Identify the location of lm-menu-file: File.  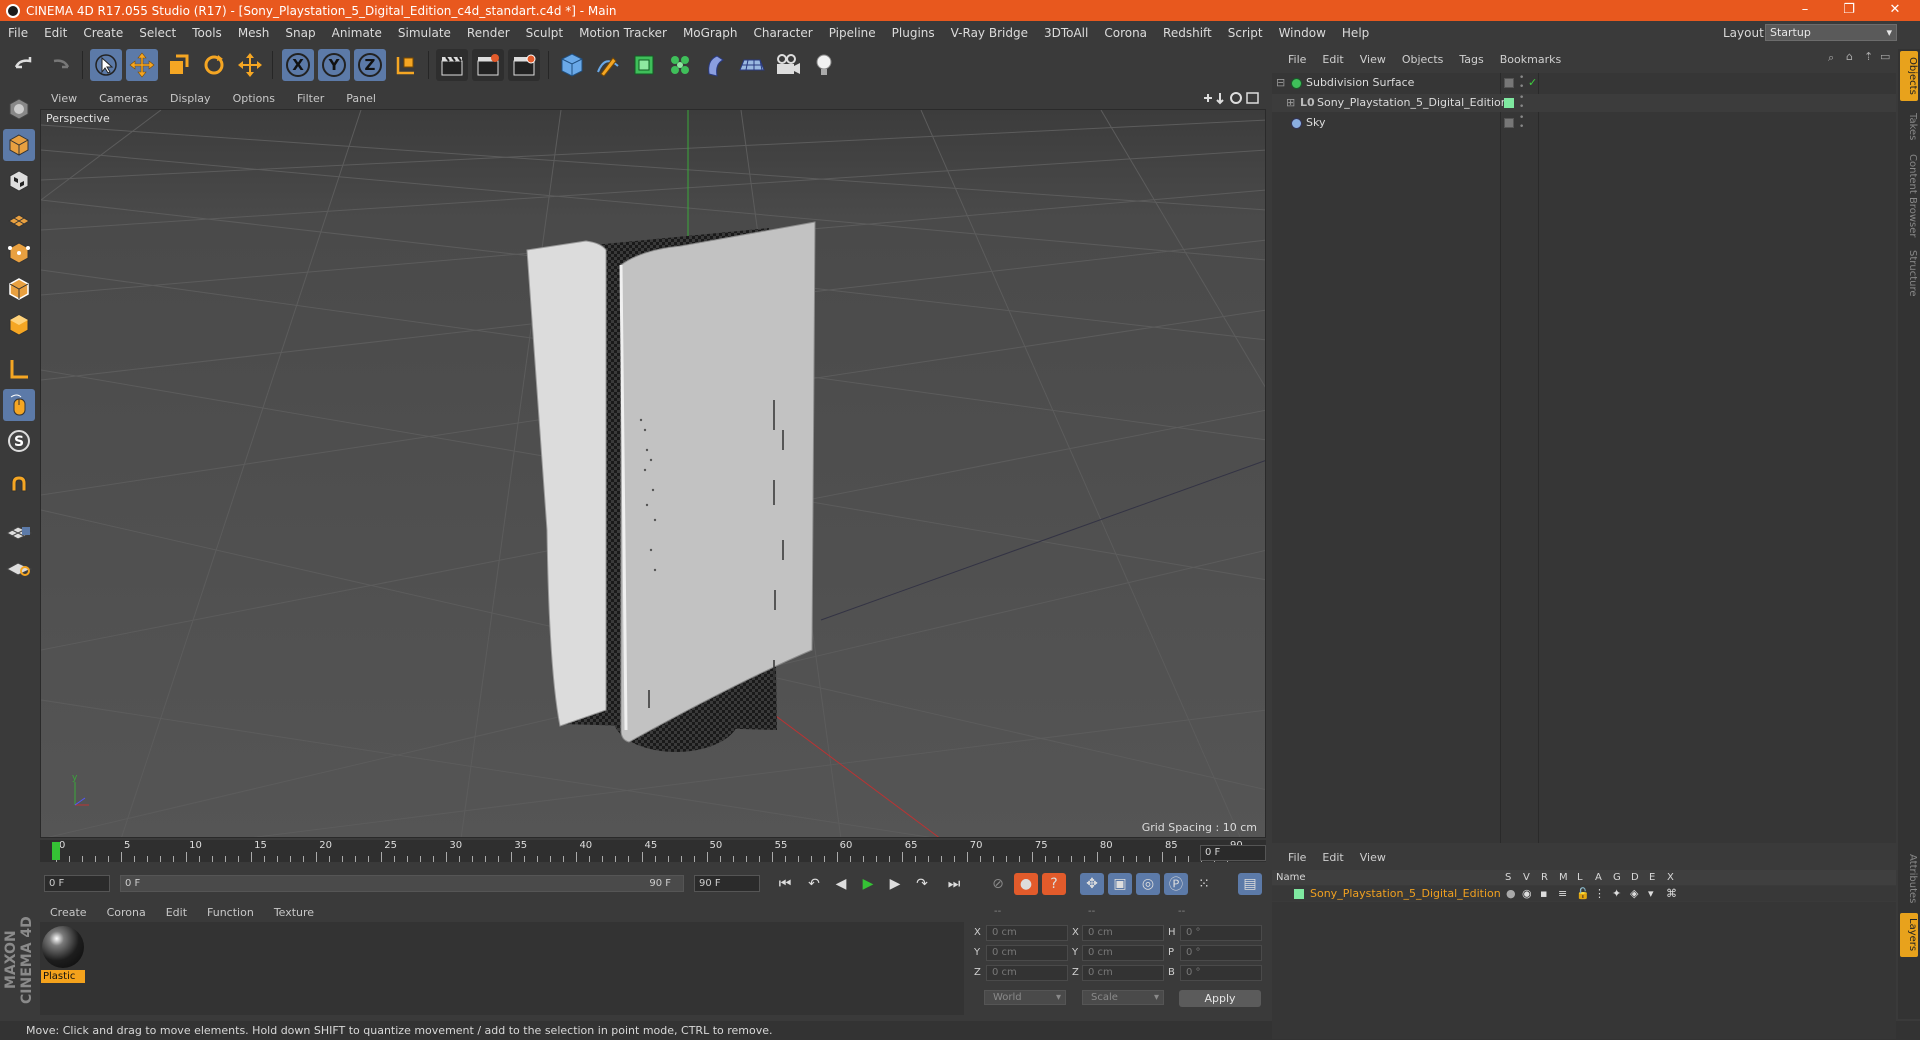
(1297, 857).